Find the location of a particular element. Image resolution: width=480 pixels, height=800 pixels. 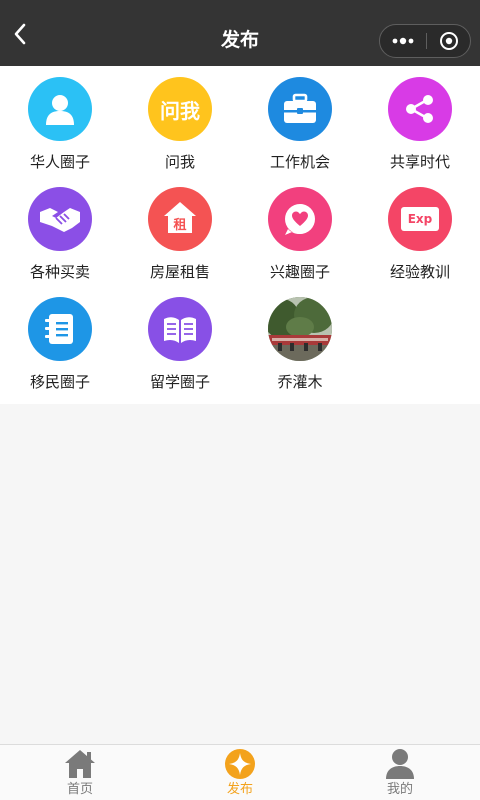

exp-icon-text: Exp is located at coordinates (420, 219).